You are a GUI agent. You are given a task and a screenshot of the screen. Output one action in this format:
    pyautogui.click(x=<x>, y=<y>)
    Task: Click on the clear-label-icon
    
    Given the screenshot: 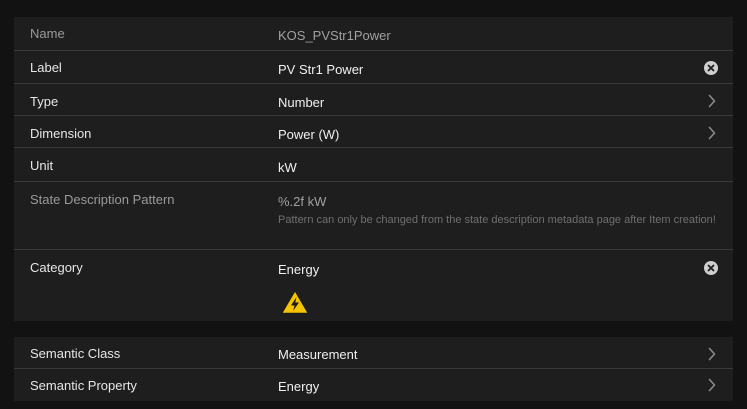 What is the action you would take?
    pyautogui.click(x=711, y=68)
    